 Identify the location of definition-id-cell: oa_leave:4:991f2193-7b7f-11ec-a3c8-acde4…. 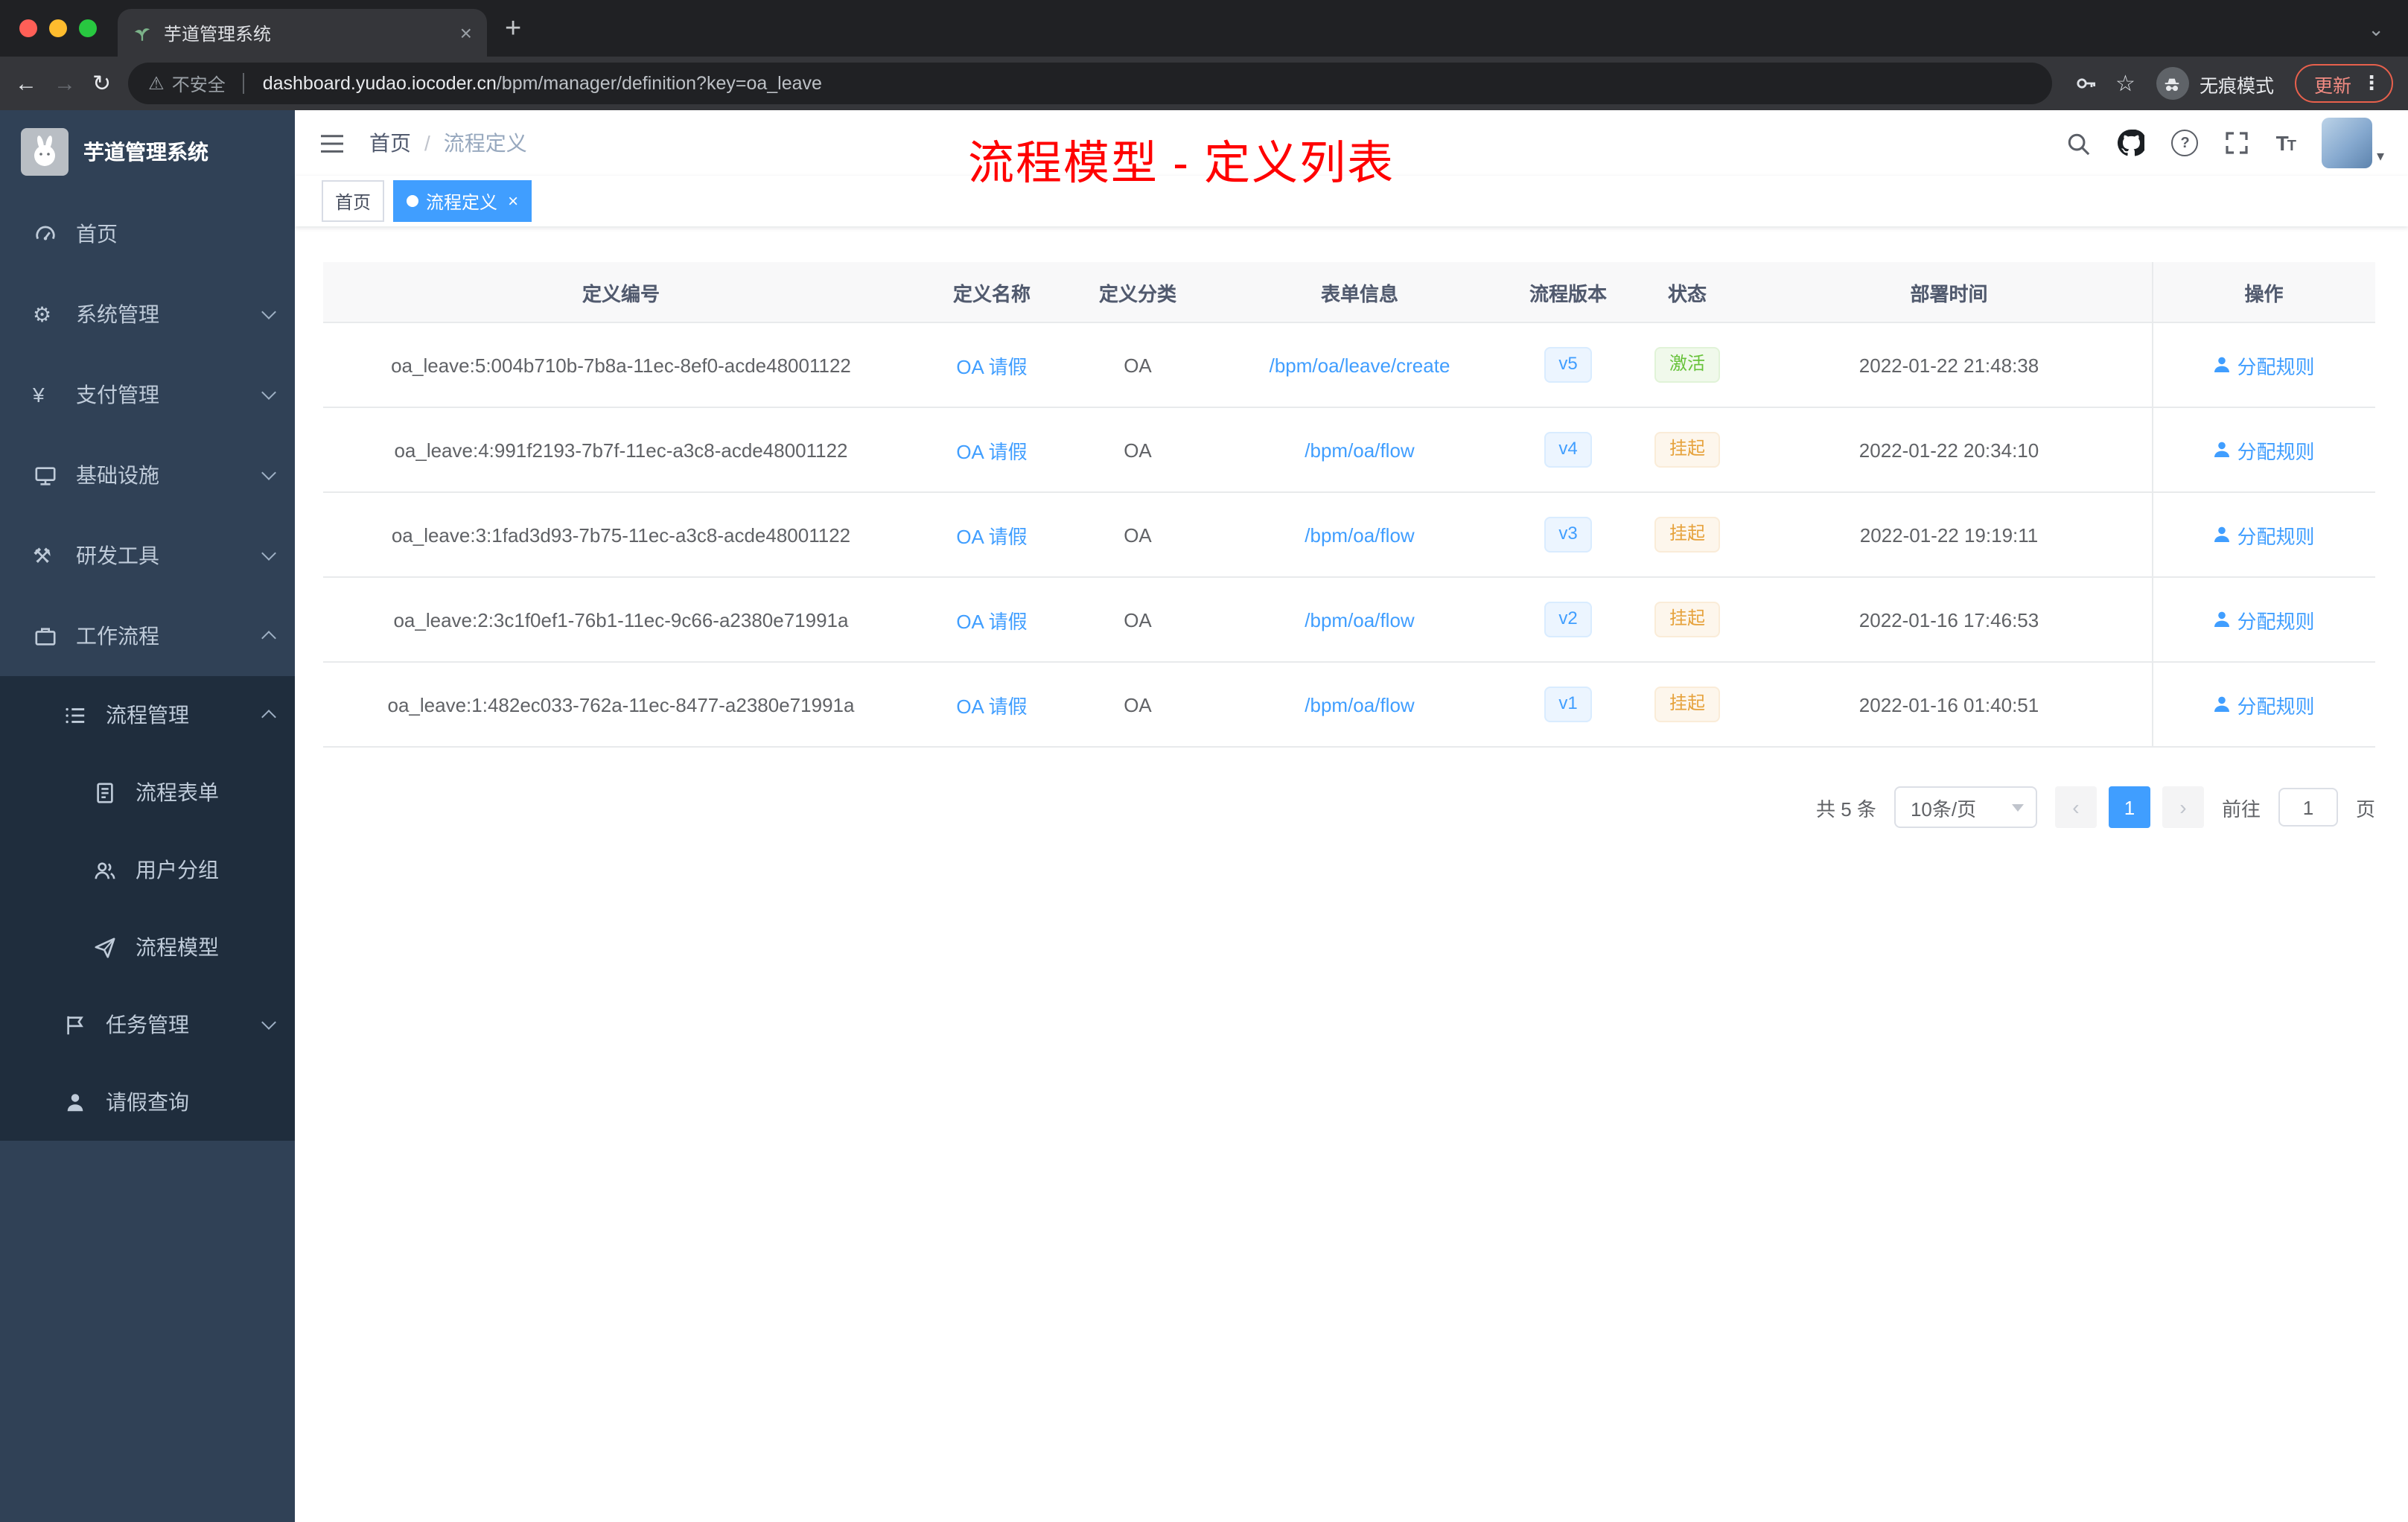
(621, 450).